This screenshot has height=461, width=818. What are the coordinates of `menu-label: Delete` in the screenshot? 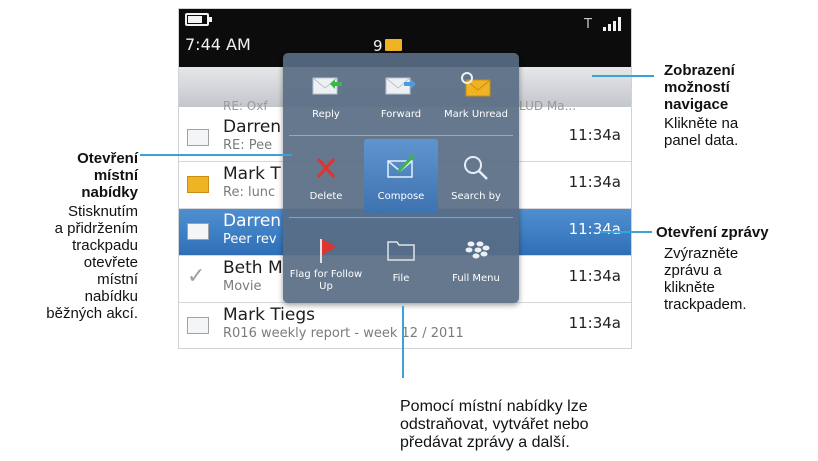 It's located at (326, 196).